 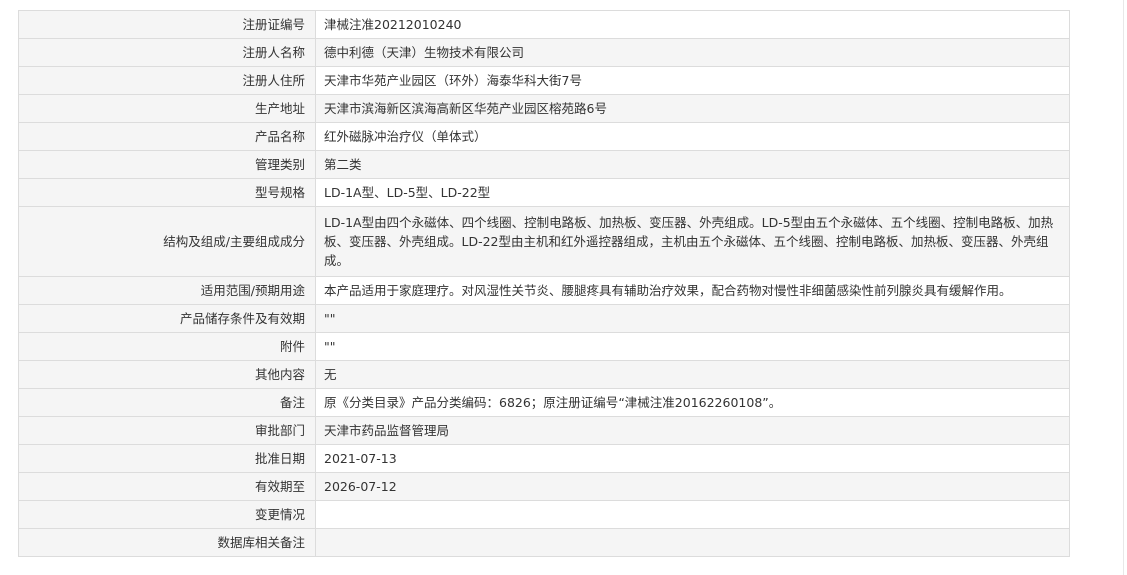 I want to click on field-label: 有效期至, so click(x=167, y=486).